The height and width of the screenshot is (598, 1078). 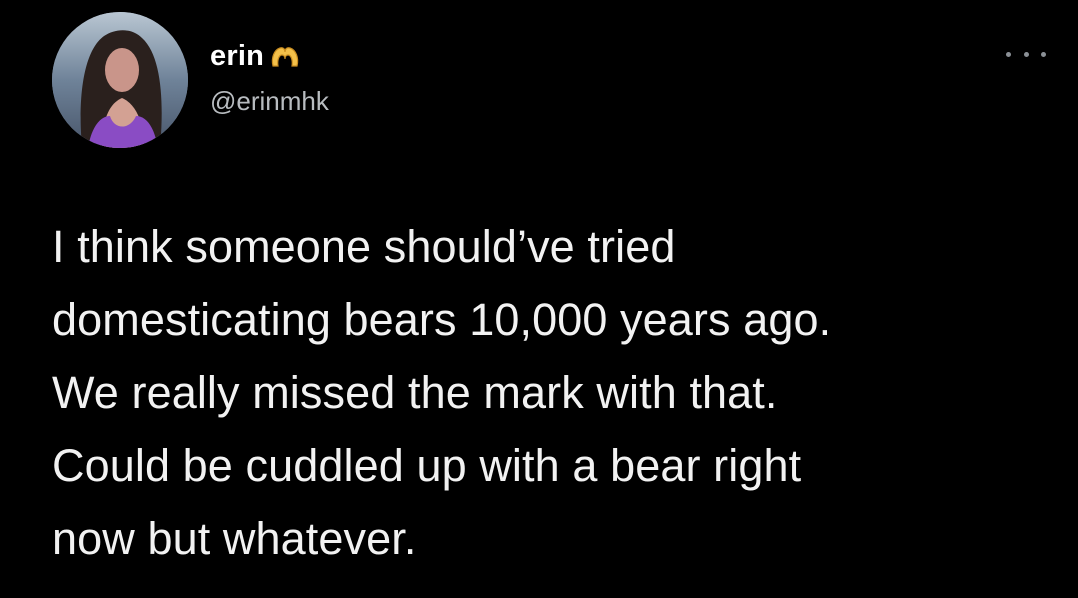 I want to click on user-handle: @erinmhk, so click(x=269, y=101).